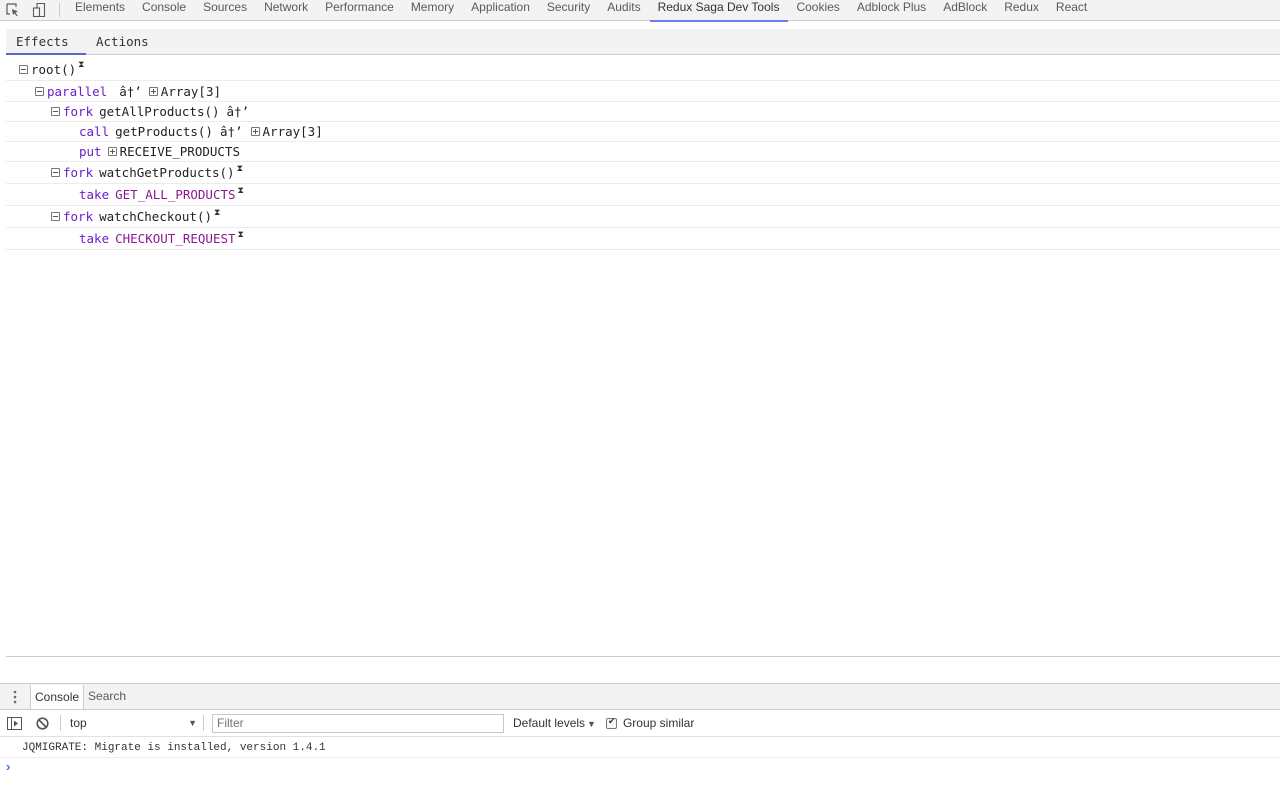 Image resolution: width=1280 pixels, height=800 pixels. I want to click on effect-name: watchCheckout(), so click(155, 216).